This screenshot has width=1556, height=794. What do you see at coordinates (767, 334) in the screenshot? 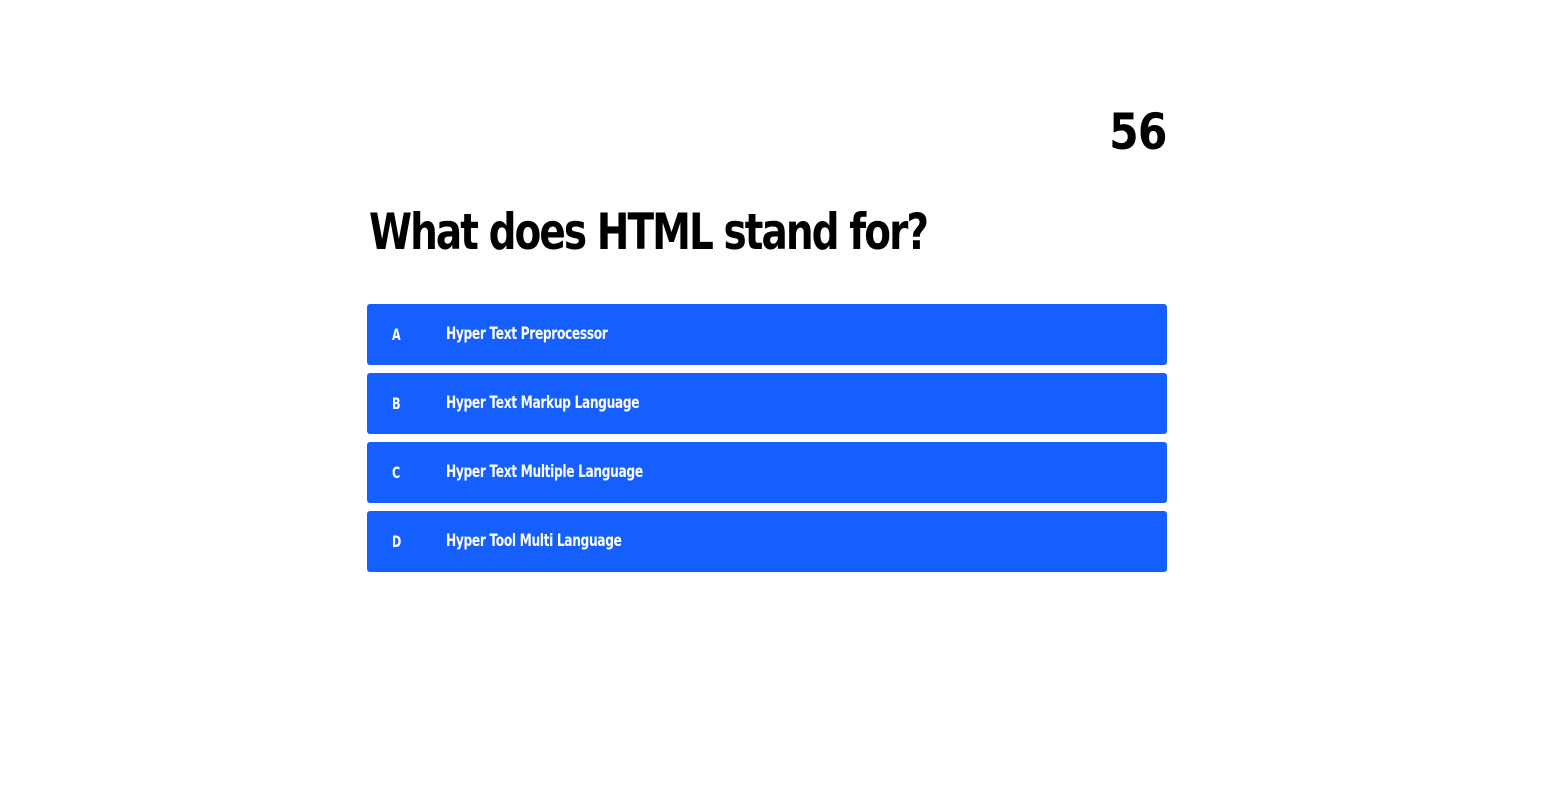
I see `answer-option-a: A Hyper Text Preprocessor` at bounding box center [767, 334].